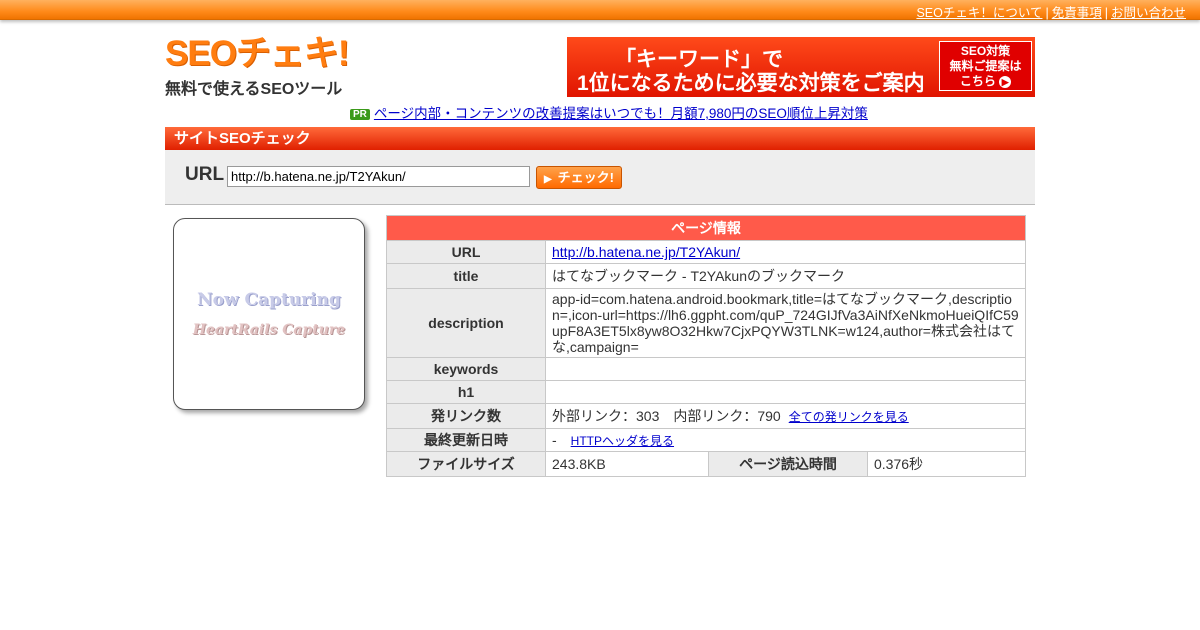  Describe the element at coordinates (706, 440) in the screenshot. I see `table-row: 最終更新日時 - HTTPヘッダを見る` at that location.